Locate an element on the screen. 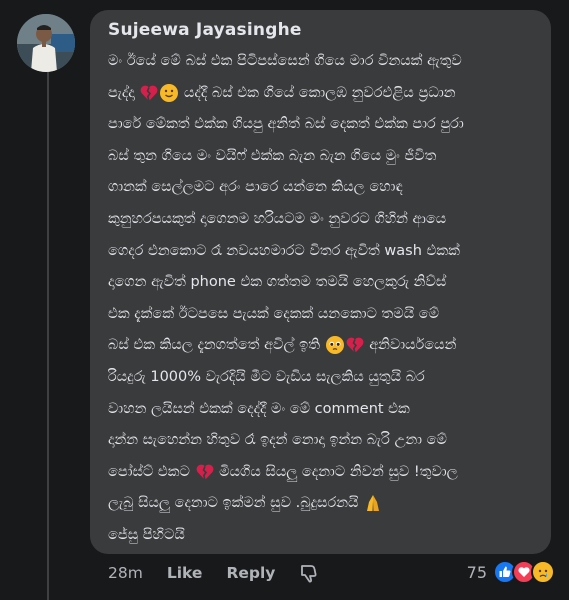  comment-line: වාහන ලයිසන් එකක් දෙද්දී මං මේ comment එක is located at coordinates (259, 408).